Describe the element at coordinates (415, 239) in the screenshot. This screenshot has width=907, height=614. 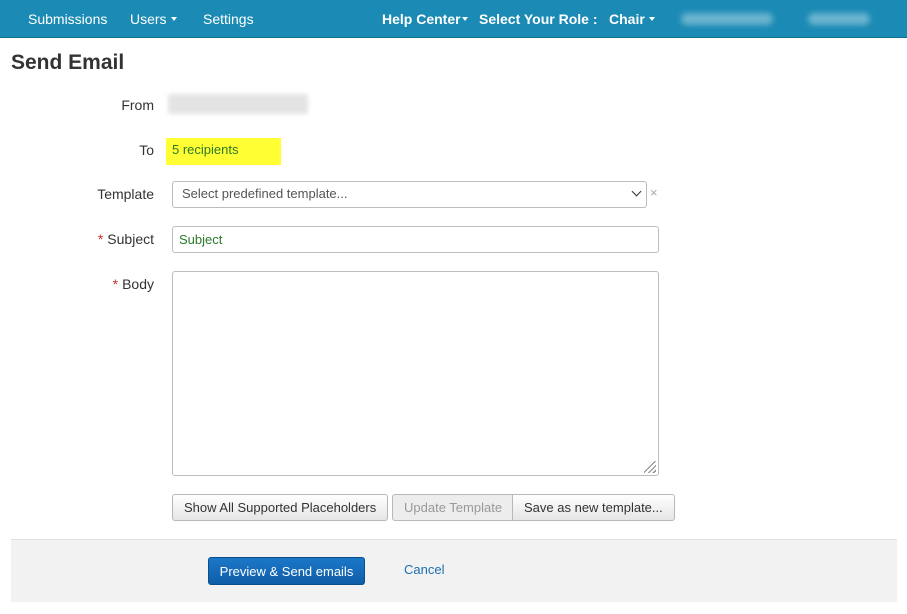
I see `subject-input: Subject` at that location.